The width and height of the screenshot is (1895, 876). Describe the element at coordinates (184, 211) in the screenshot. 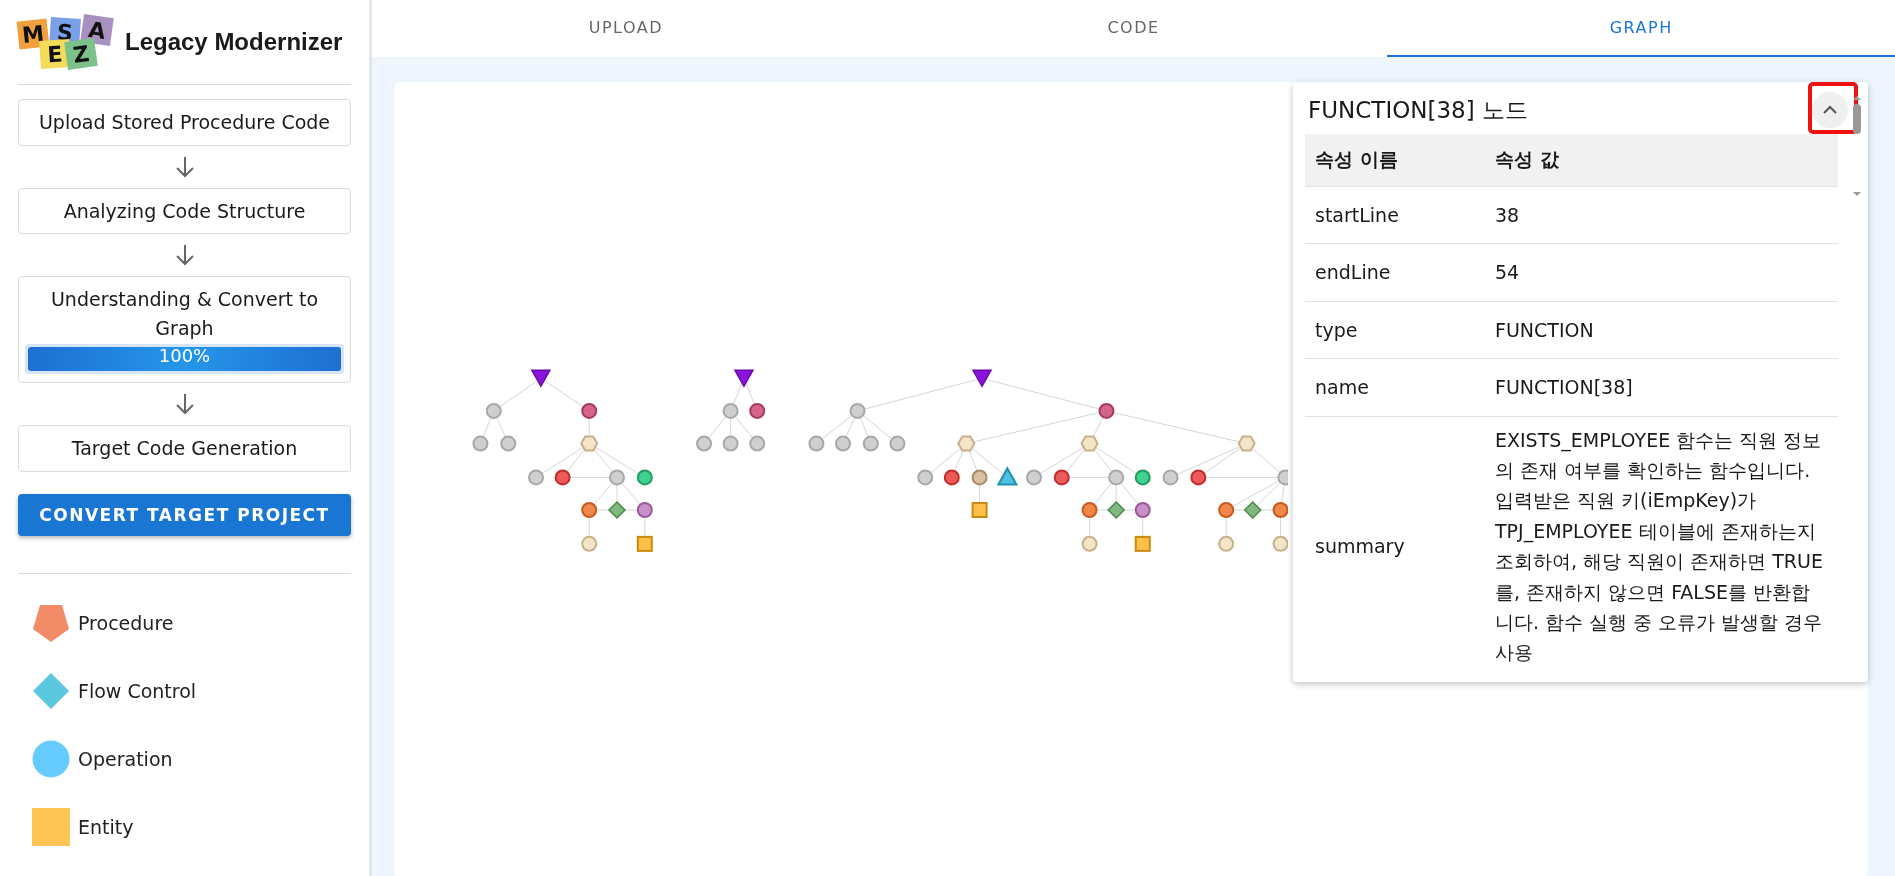

I see `step-label: Analyzing Code Structure` at that location.